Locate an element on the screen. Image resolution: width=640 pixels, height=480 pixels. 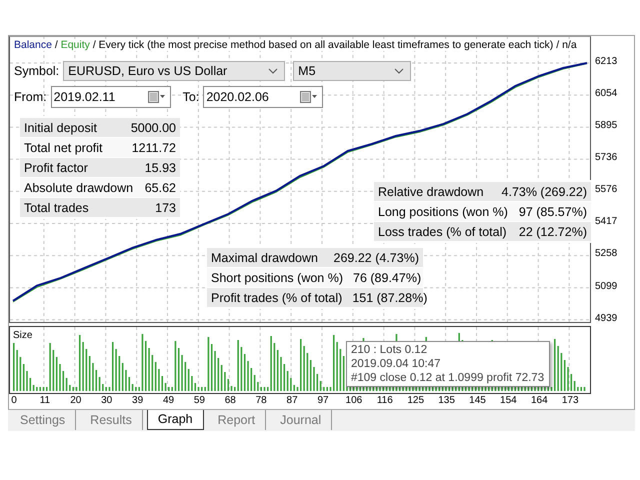
axis-label: 11 is located at coordinates (45, 400).